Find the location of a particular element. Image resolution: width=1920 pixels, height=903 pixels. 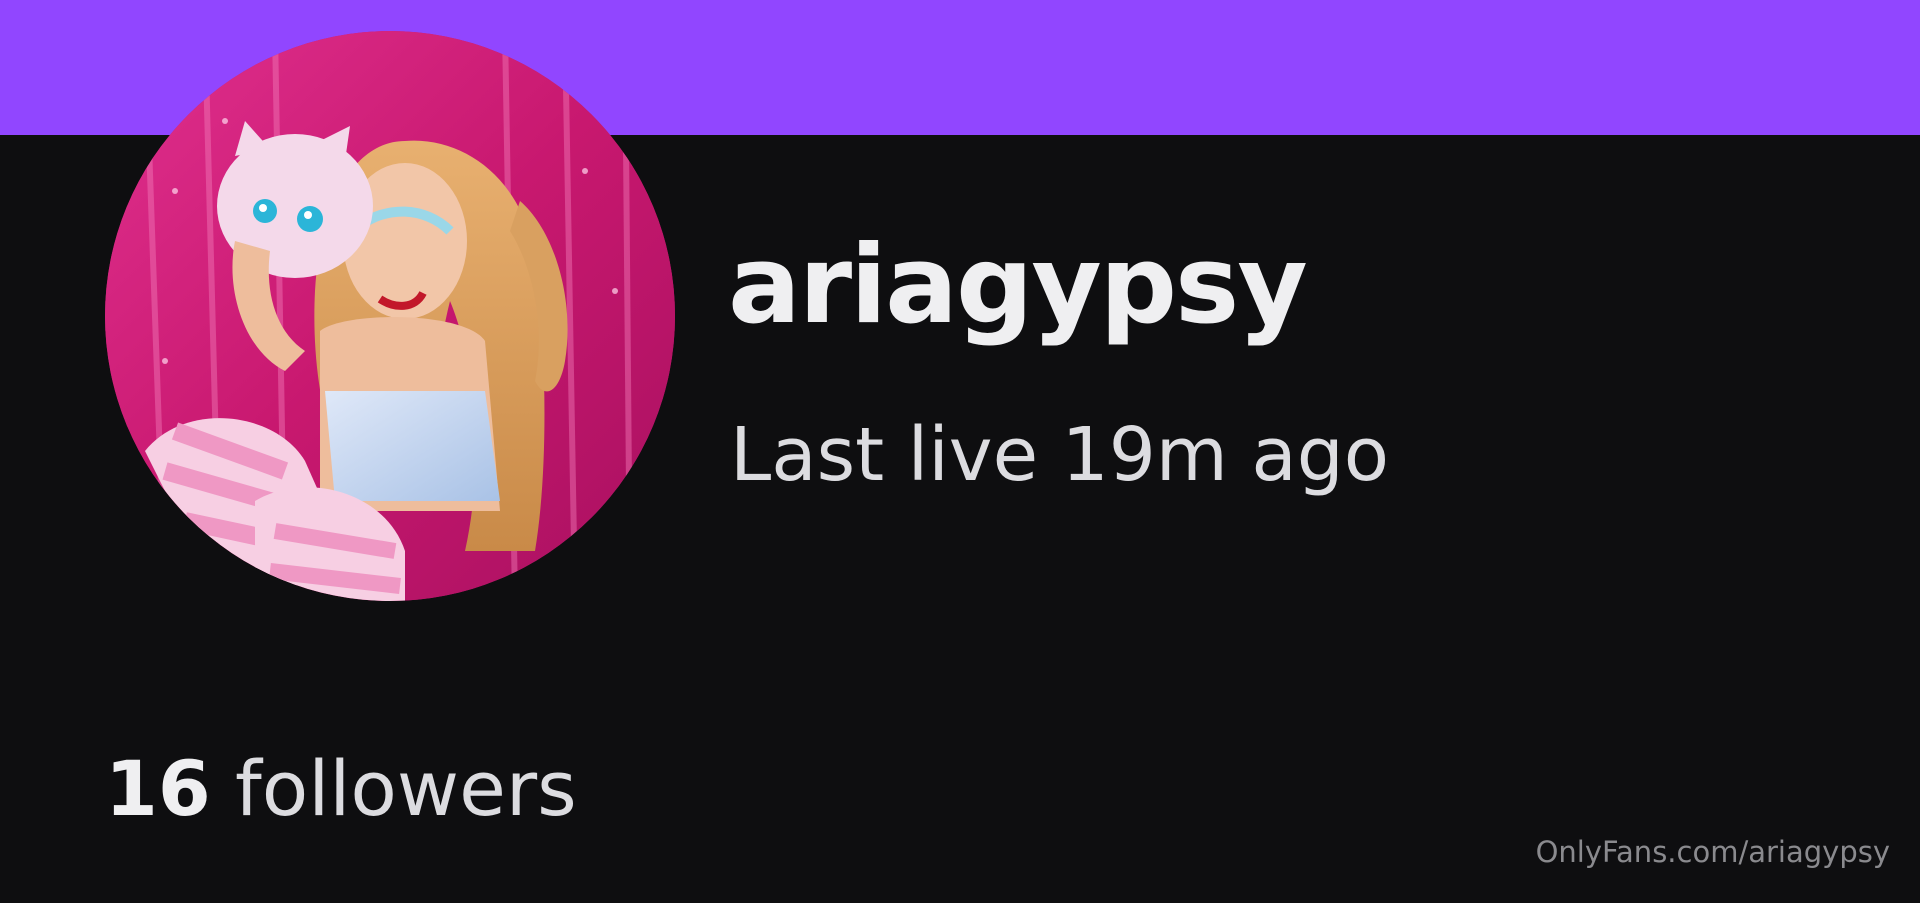

site-watermark: OnlyFans.com/ariagypsy is located at coordinates (1712, 852).